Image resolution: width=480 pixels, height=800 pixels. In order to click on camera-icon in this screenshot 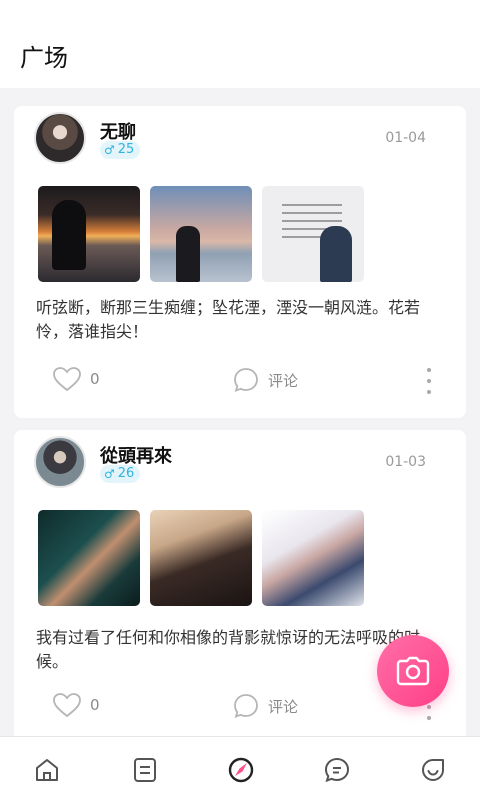, I will do `click(413, 671)`.